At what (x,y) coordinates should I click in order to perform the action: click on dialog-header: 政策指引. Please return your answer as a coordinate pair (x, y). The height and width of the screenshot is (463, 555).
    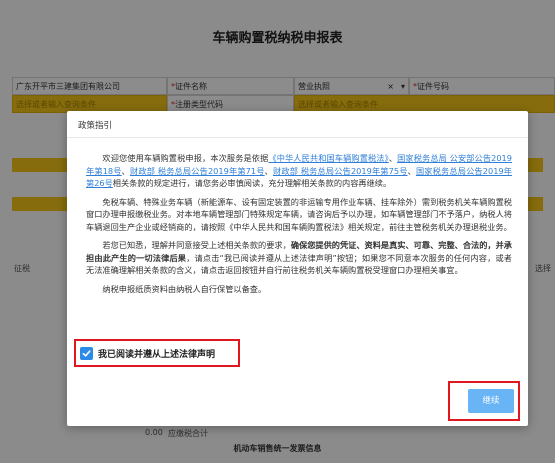
    Looking at the image, I should click on (297, 124).